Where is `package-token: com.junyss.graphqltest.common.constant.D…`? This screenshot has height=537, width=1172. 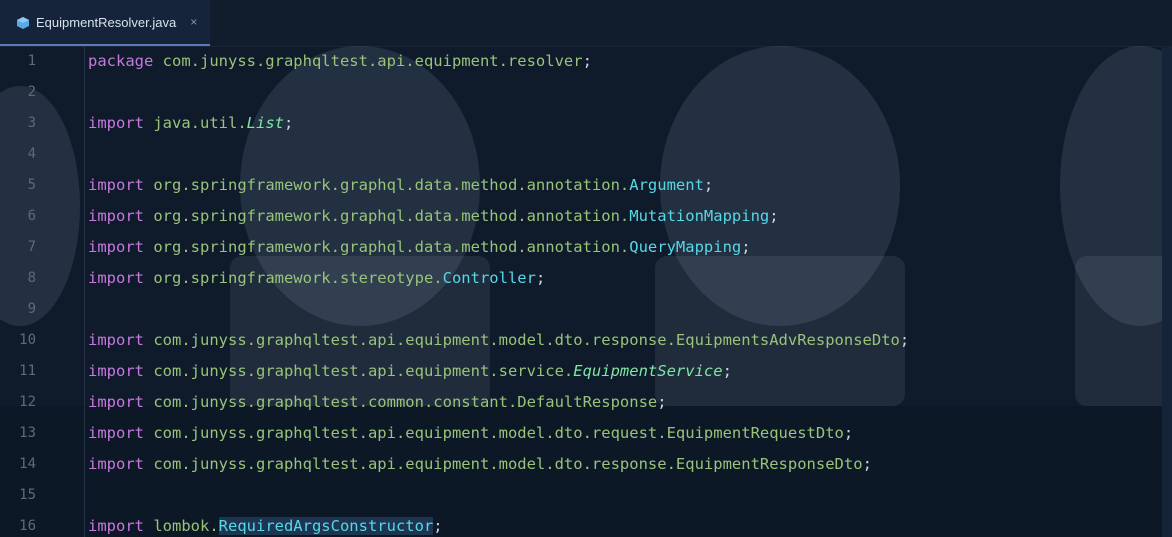
package-token: com.junyss.graphqltest.common.constant.D… is located at coordinates (401, 402).